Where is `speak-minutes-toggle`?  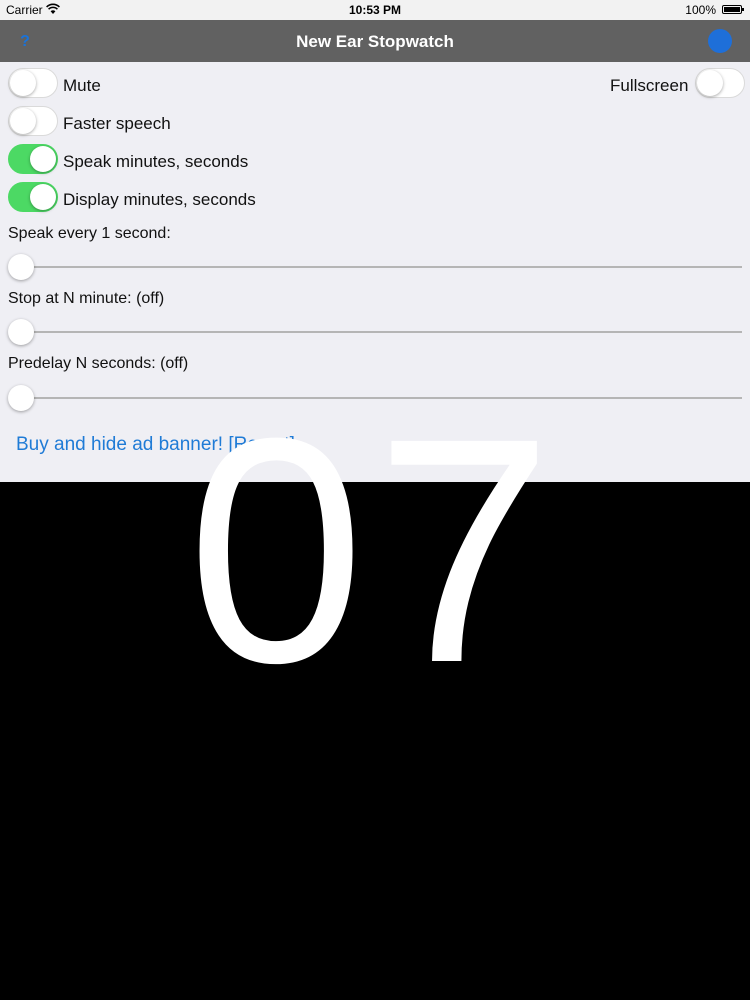
speak-minutes-toggle is located at coordinates (33, 159).